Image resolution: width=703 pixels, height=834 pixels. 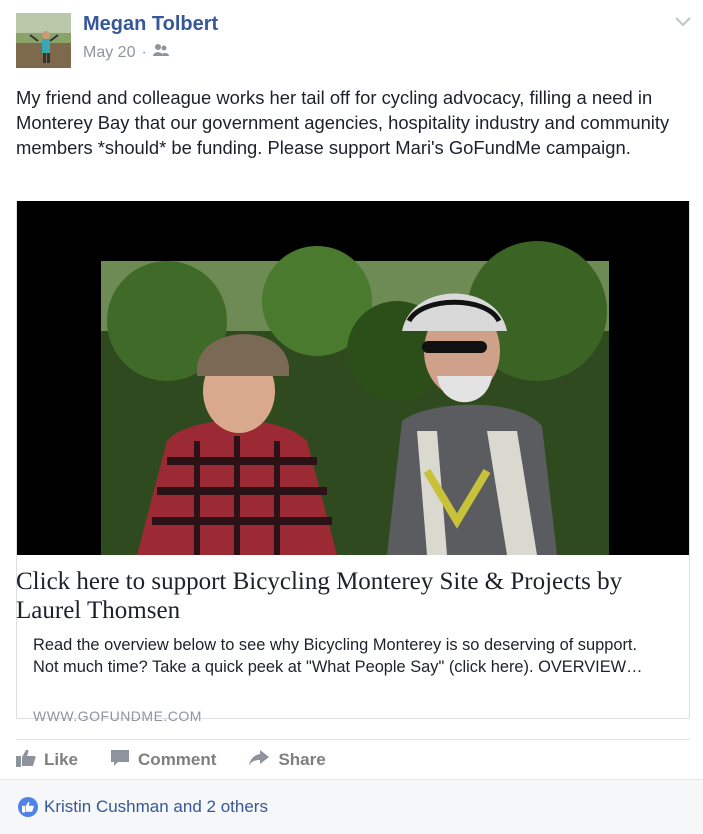 What do you see at coordinates (43, 40) in the screenshot?
I see `author-avatar` at bounding box center [43, 40].